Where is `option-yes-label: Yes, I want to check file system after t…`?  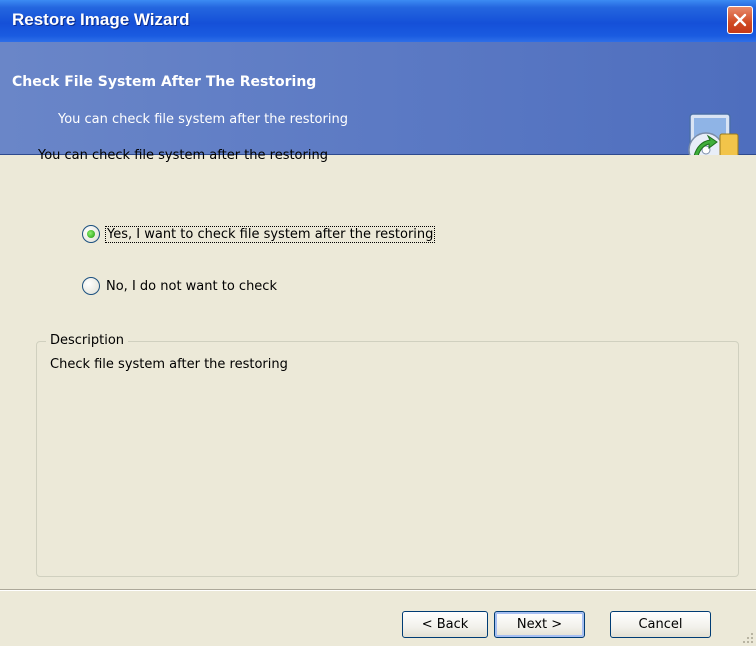
option-yes-label: Yes, I want to check file system after t… is located at coordinates (270, 234).